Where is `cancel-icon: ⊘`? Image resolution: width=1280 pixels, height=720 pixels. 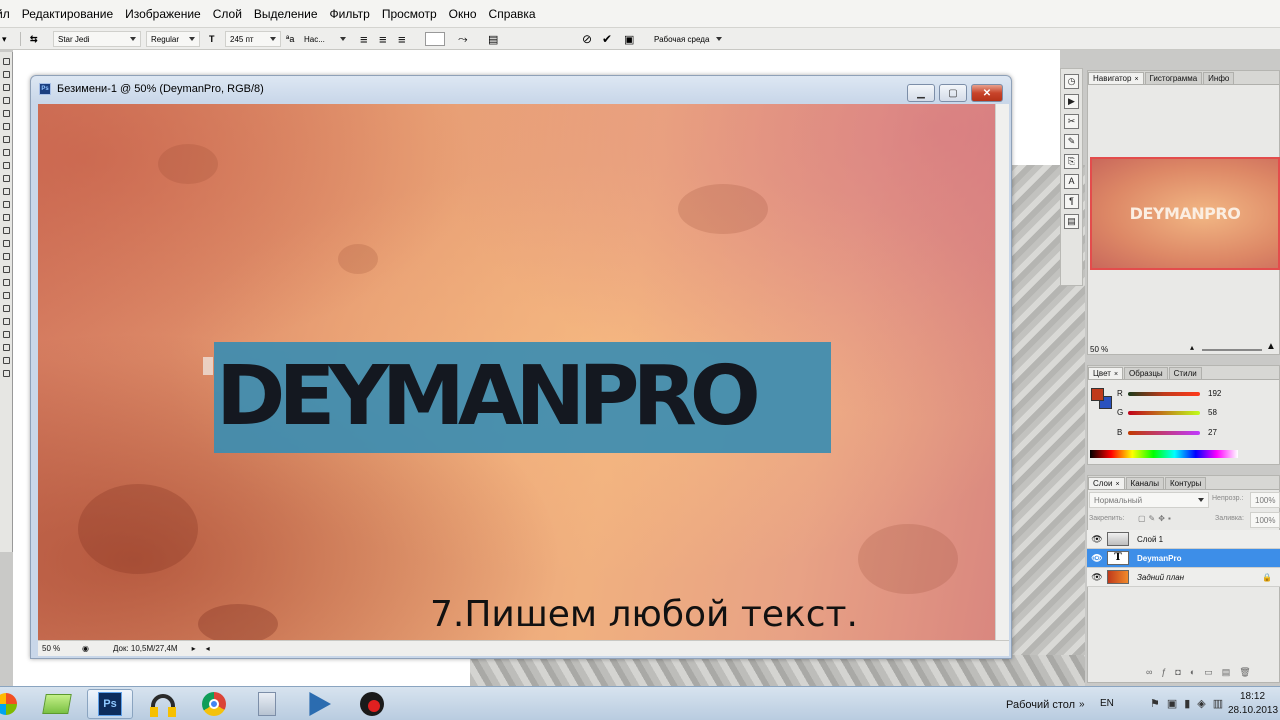 cancel-icon: ⊘ is located at coordinates (587, 39).